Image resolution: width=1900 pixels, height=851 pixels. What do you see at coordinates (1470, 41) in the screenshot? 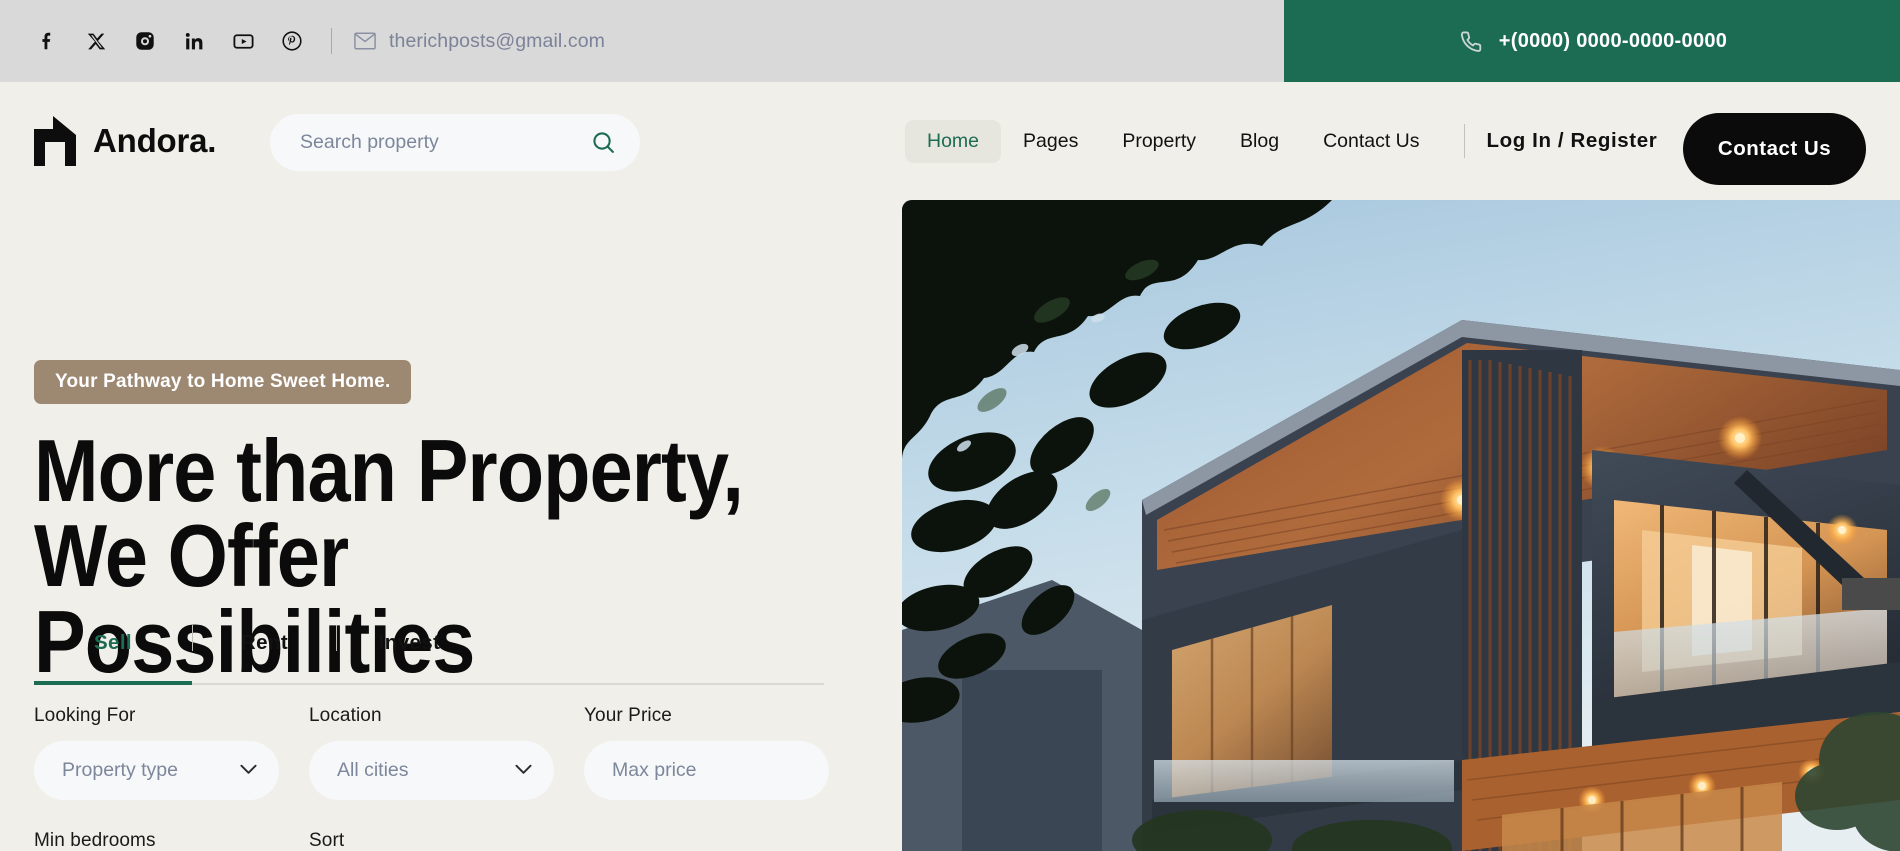
I see `phone-icon` at bounding box center [1470, 41].